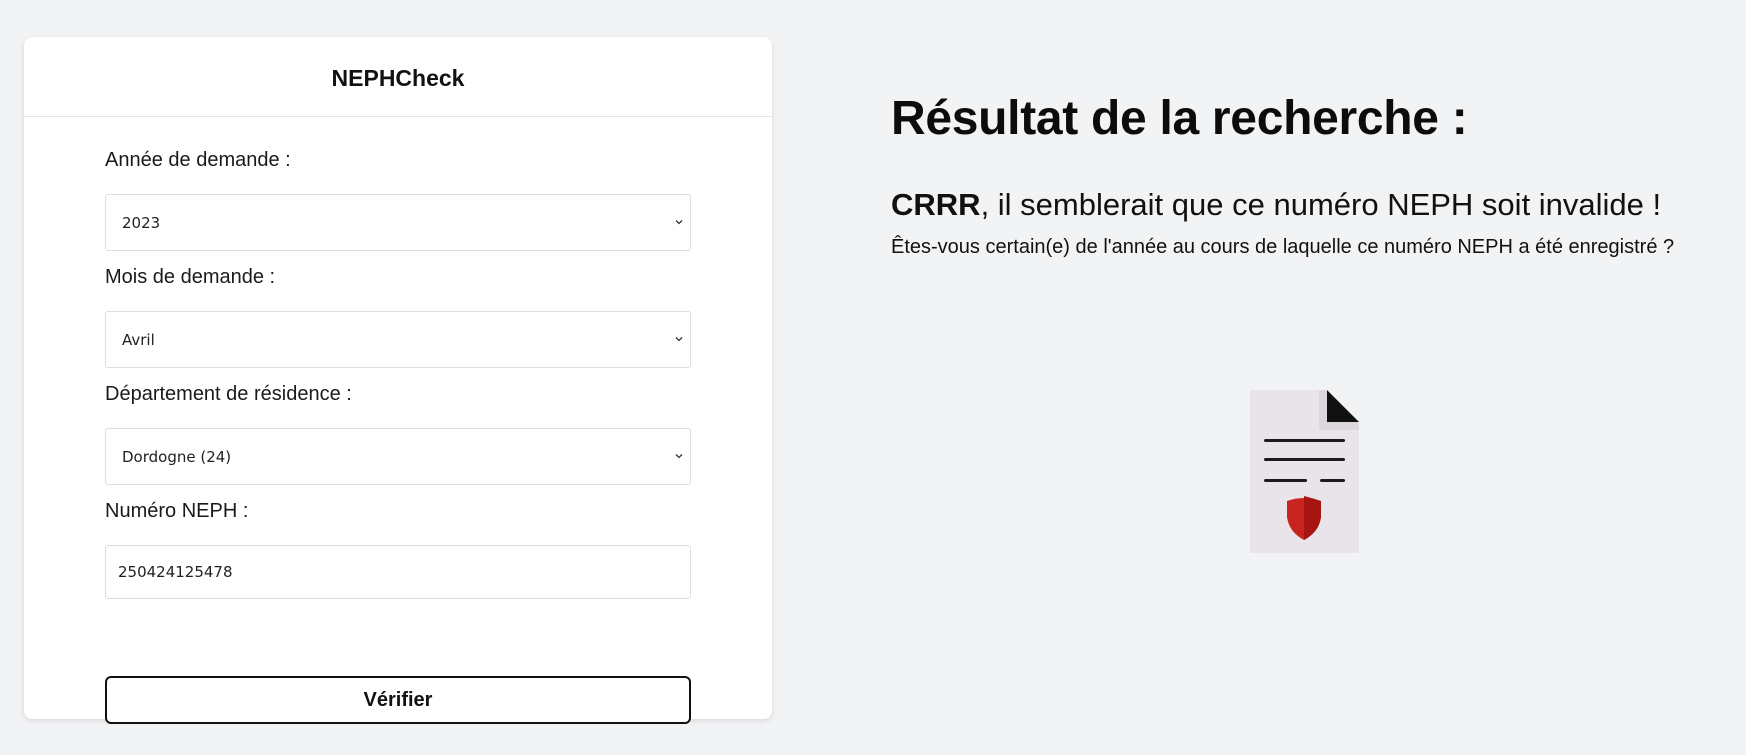 The image size is (1746, 755). What do you see at coordinates (936, 204) in the screenshot?
I see `result-name: CRRR` at bounding box center [936, 204].